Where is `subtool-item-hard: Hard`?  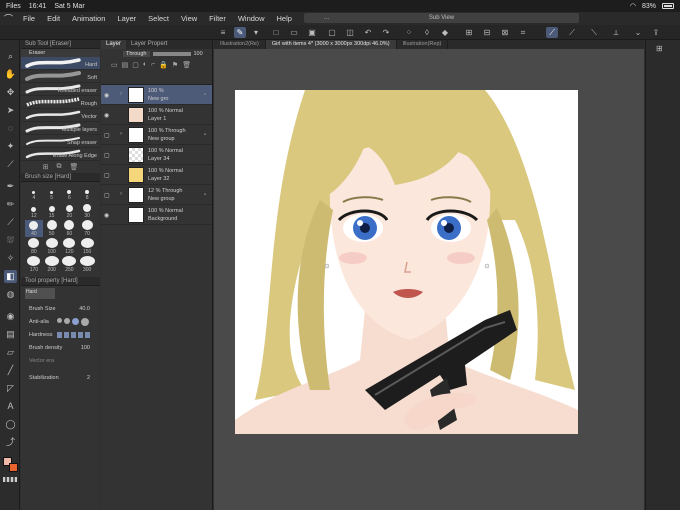
subtool-item-hard: Hard is located at coordinates (60, 63).